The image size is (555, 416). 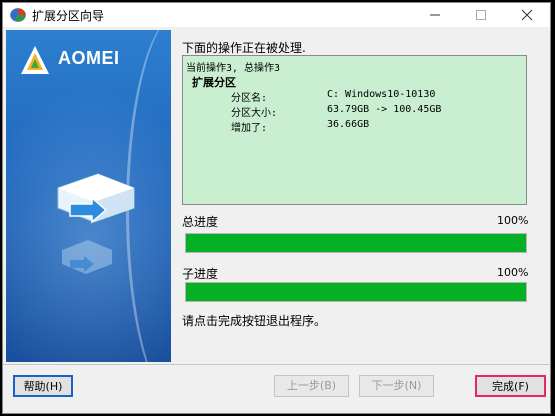 I want to click on minimize-button, so click(x=435, y=15).